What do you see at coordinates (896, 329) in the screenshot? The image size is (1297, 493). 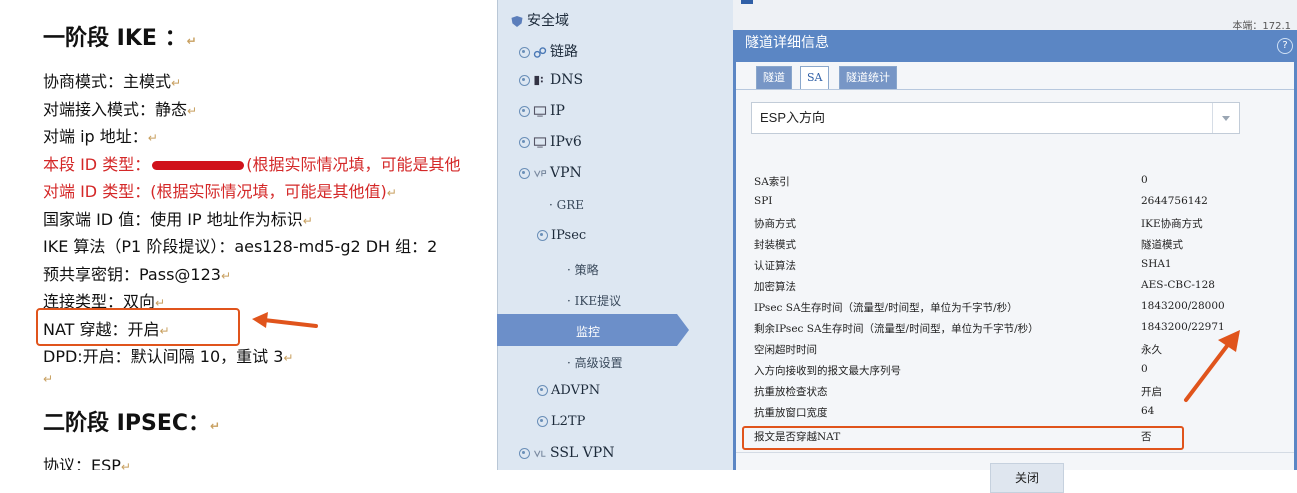 I see `sa-row-key: 剩余IPsec SA生存时间（流量型/时间型，单位为千字节/秒）` at bounding box center [896, 329].